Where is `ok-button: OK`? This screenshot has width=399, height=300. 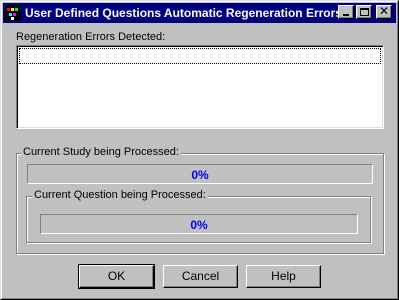
ok-button: OK is located at coordinates (116, 276).